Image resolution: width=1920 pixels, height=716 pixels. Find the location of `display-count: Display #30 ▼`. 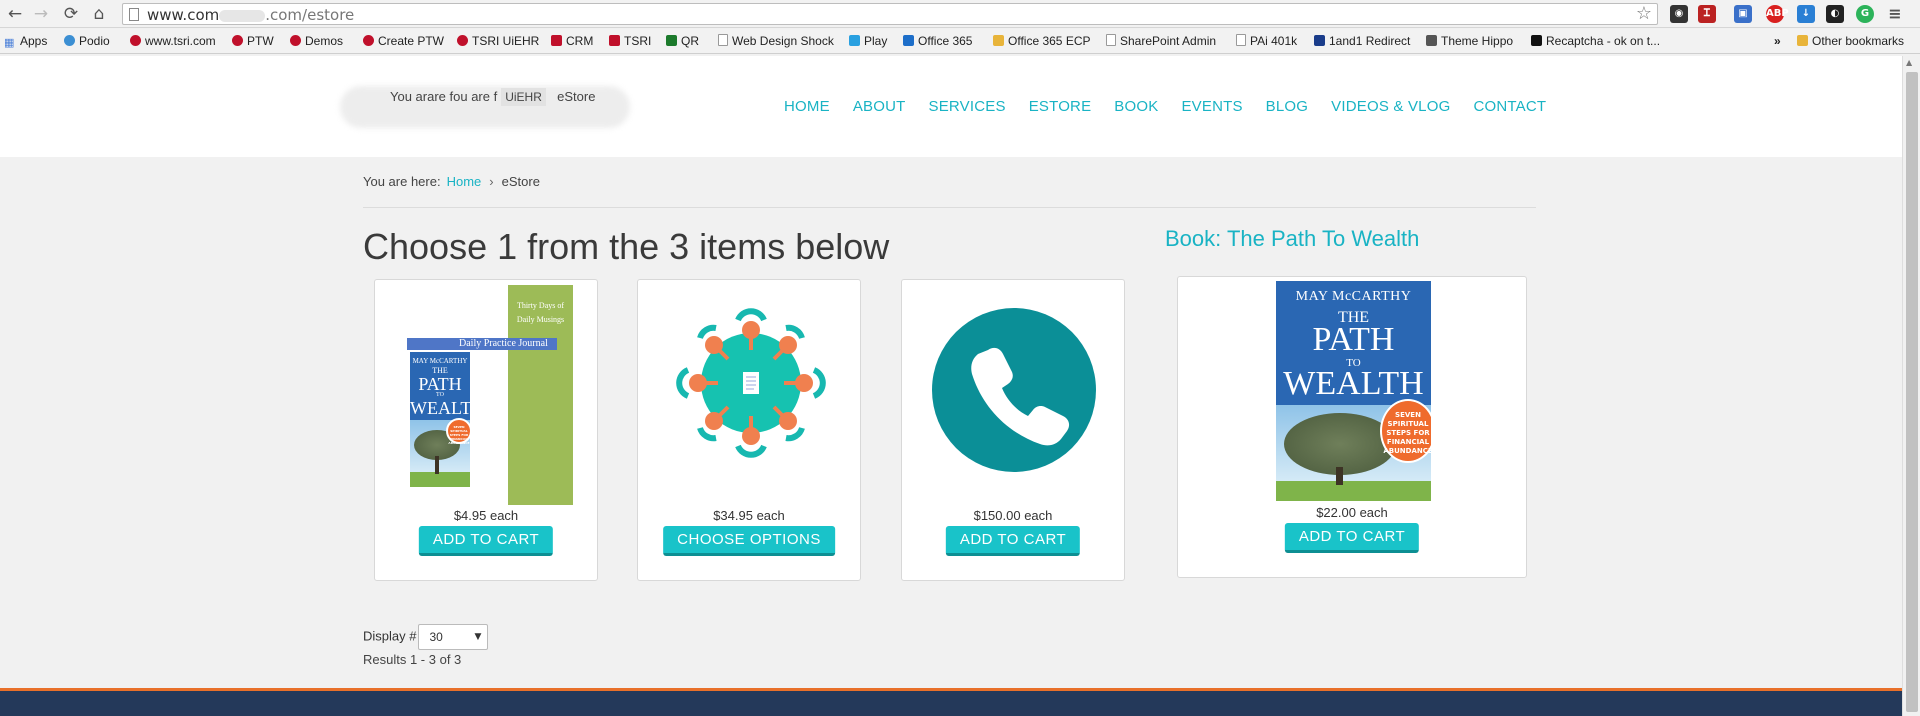

display-count: Display #30 ▼ is located at coordinates (426, 637).